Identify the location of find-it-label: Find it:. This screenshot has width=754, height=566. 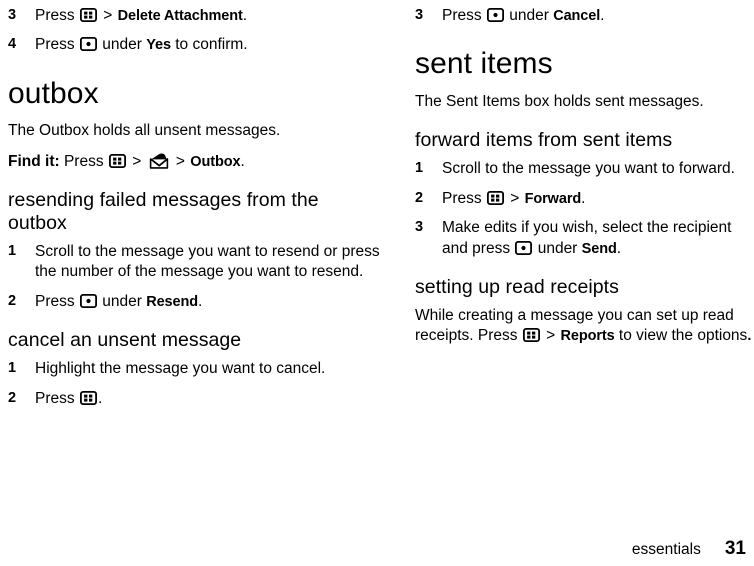
(34, 161).